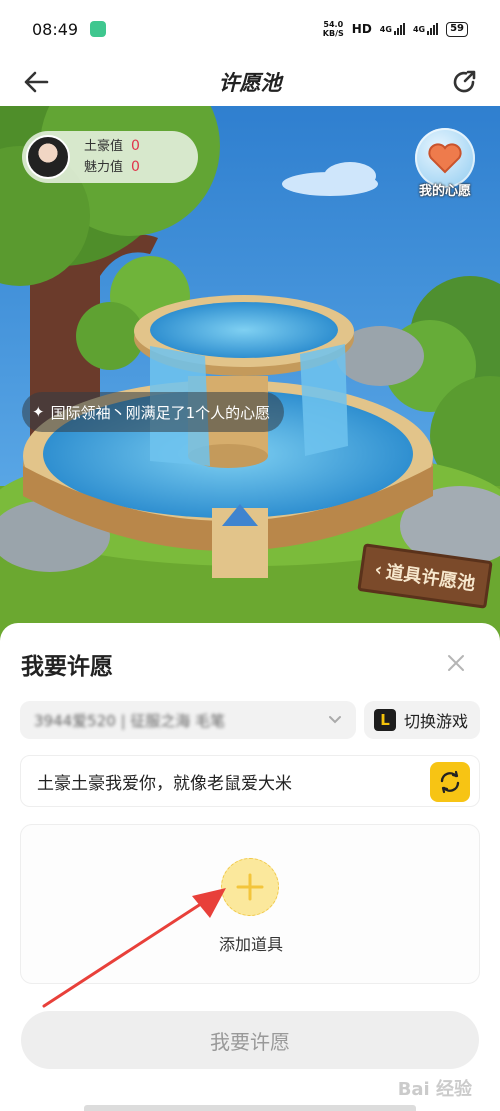 This screenshot has width=500, height=1111. Describe the element at coordinates (135, 167) in the screenshot. I see `charm-value: 0` at that location.